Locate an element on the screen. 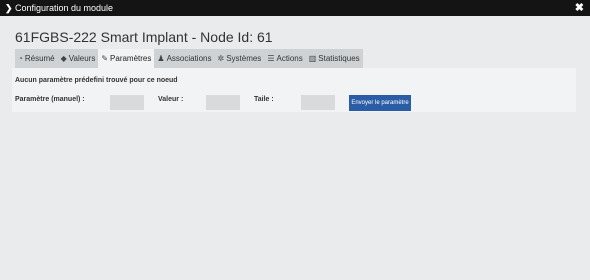 The width and height of the screenshot is (590, 280). page-title: 61FGBS-222 Smart Implant - Node Id: 61 is located at coordinates (144, 37).